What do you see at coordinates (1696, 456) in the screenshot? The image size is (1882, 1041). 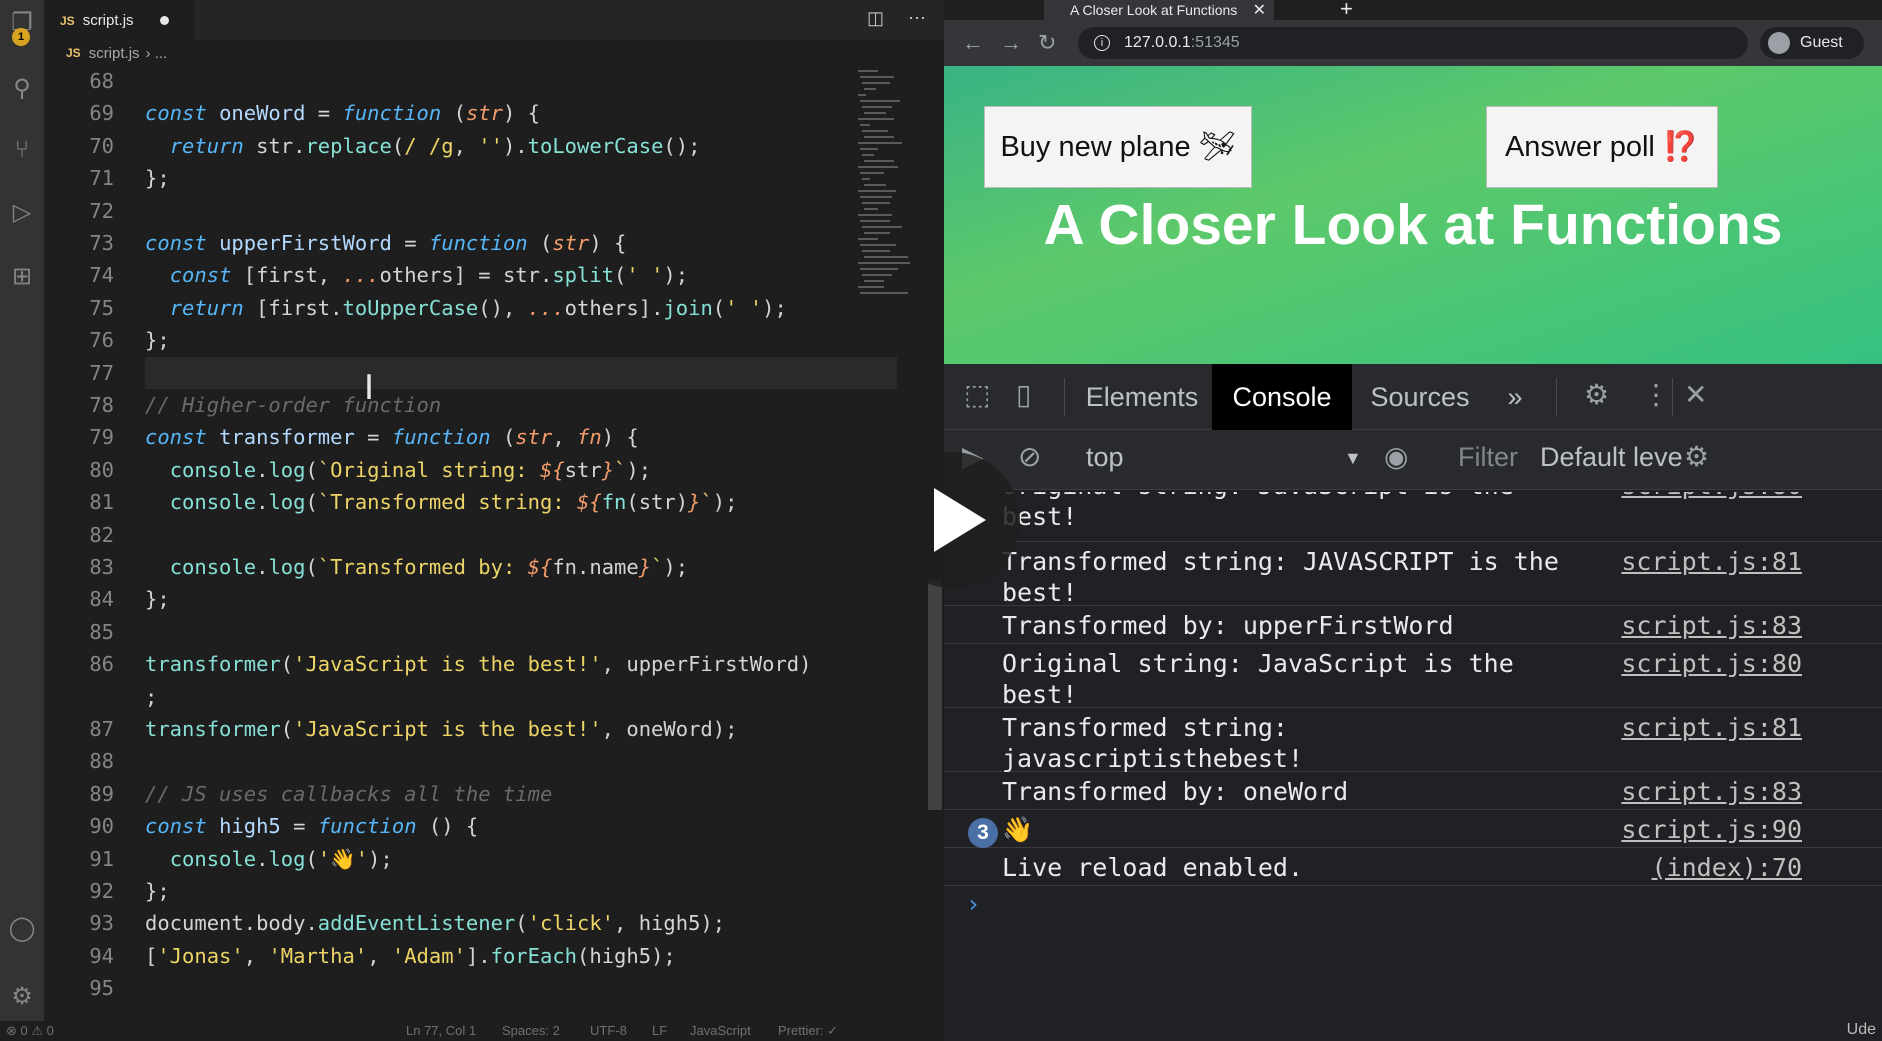 I see `console-settings-icon: ⚙` at bounding box center [1696, 456].